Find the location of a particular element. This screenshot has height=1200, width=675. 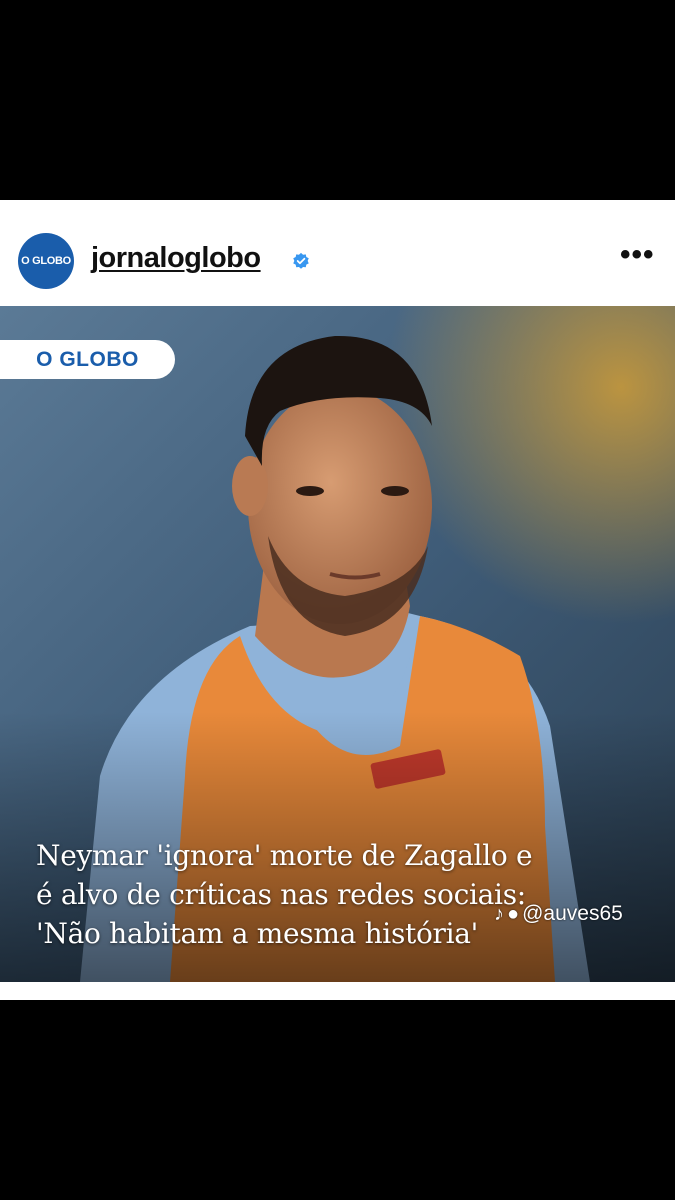

post-header: O GLOBO jornaloglobo ••• is located at coordinates (337, 253).